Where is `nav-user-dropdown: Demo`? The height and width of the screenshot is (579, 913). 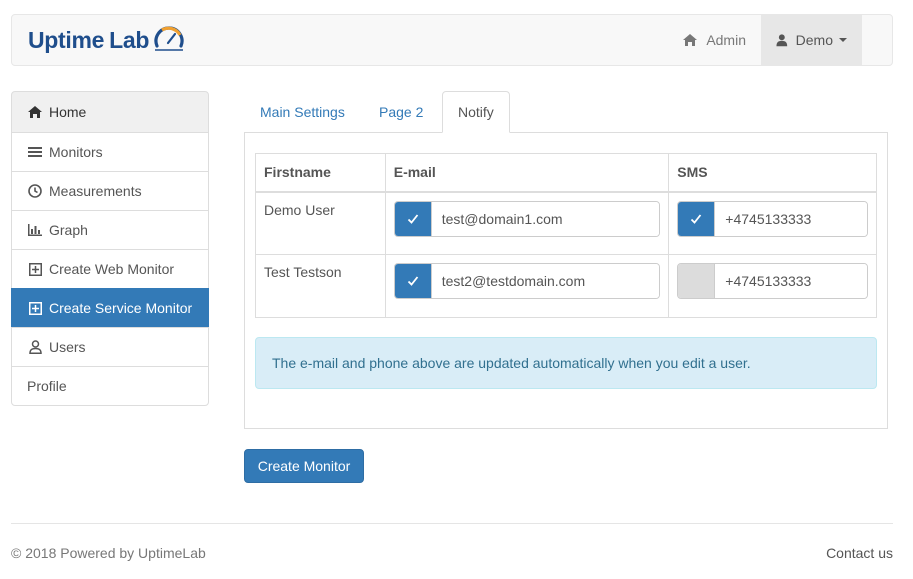 nav-user-dropdown: Demo is located at coordinates (811, 40).